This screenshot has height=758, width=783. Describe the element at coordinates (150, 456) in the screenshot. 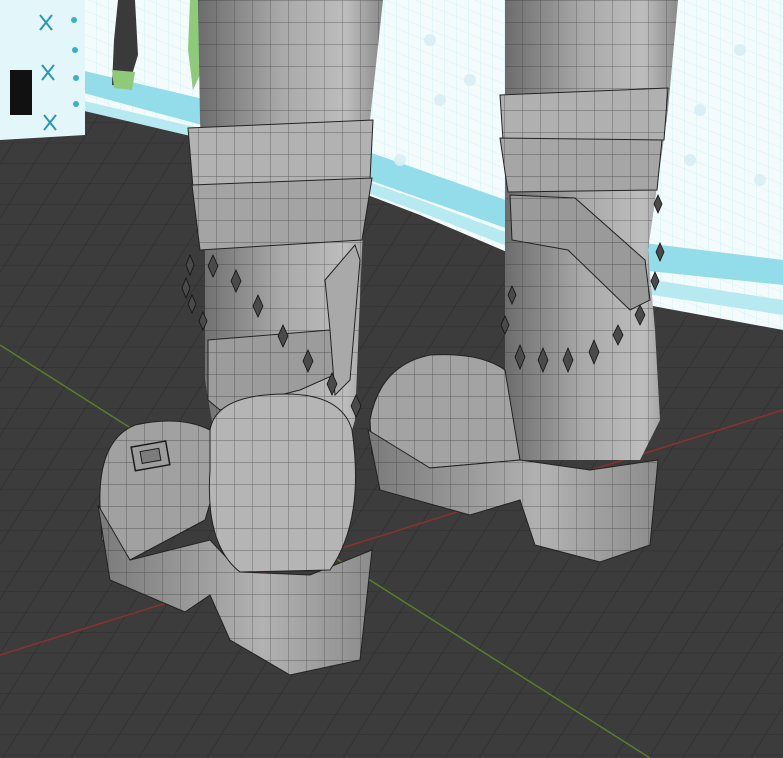

I see `buckle-detail` at that location.